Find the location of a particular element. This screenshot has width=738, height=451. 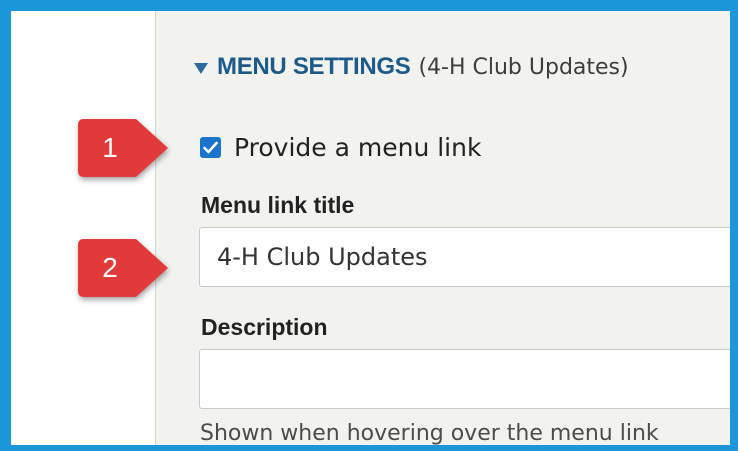

callout-number: 1 is located at coordinates (110, 147).